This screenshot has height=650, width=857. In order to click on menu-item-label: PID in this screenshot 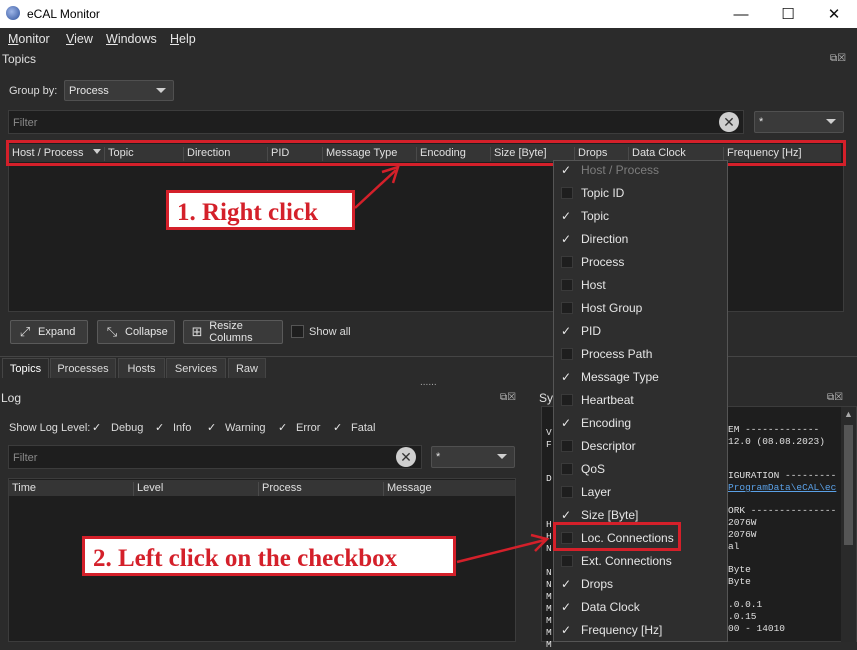, I will do `click(591, 331)`.